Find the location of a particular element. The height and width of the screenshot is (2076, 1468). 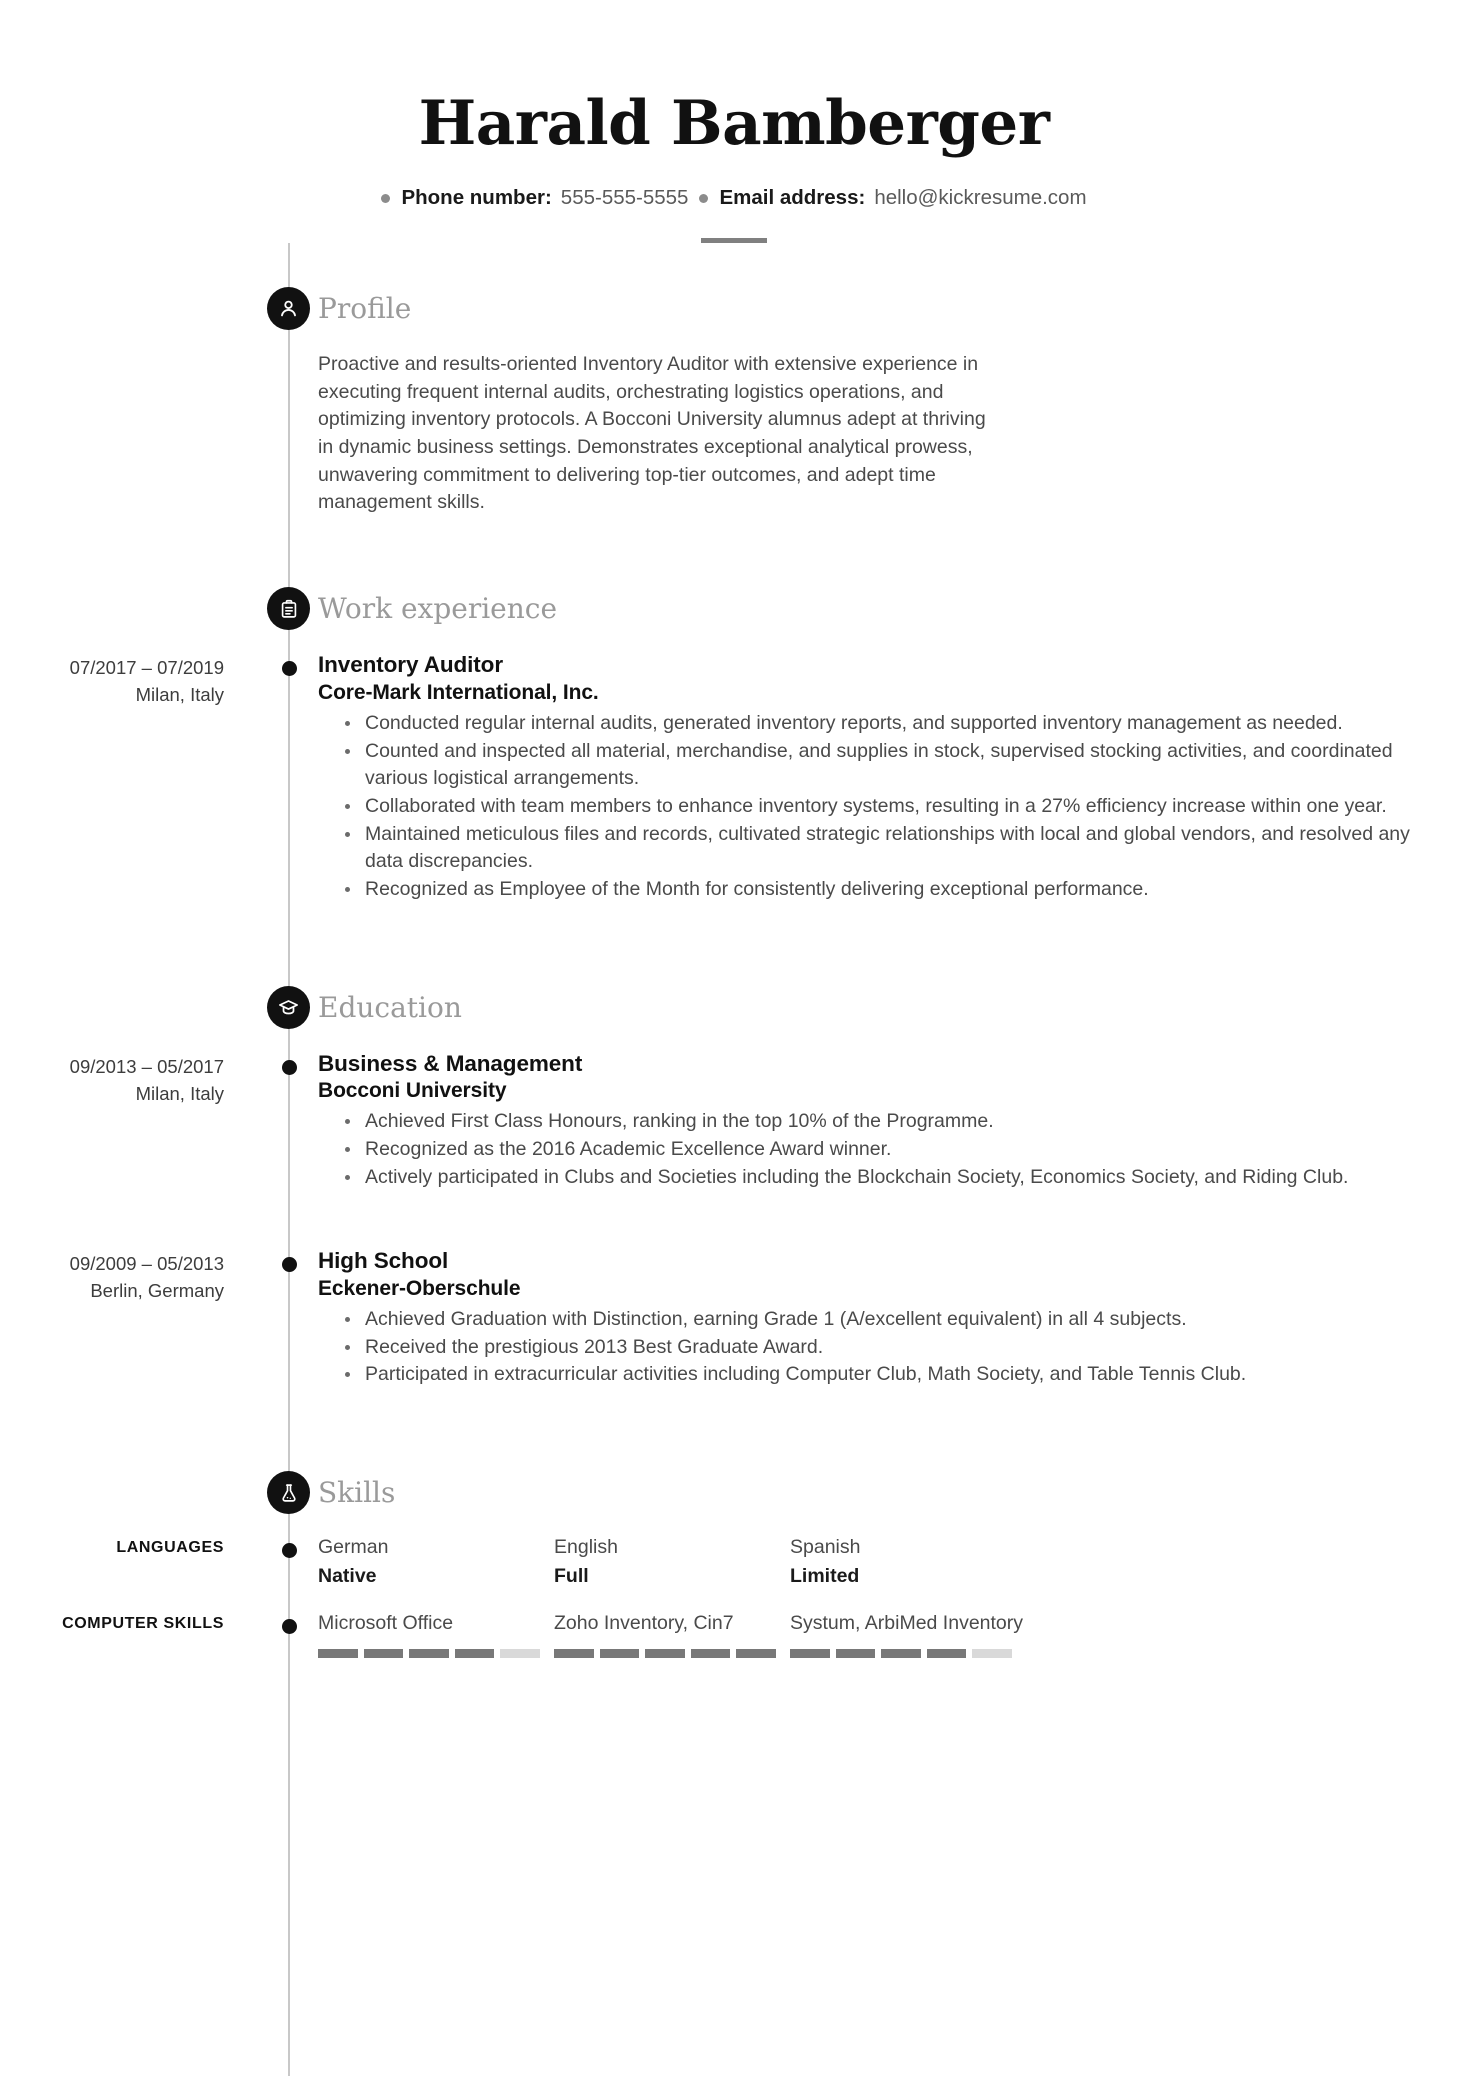

language-level: Limited is located at coordinates (825, 1575).